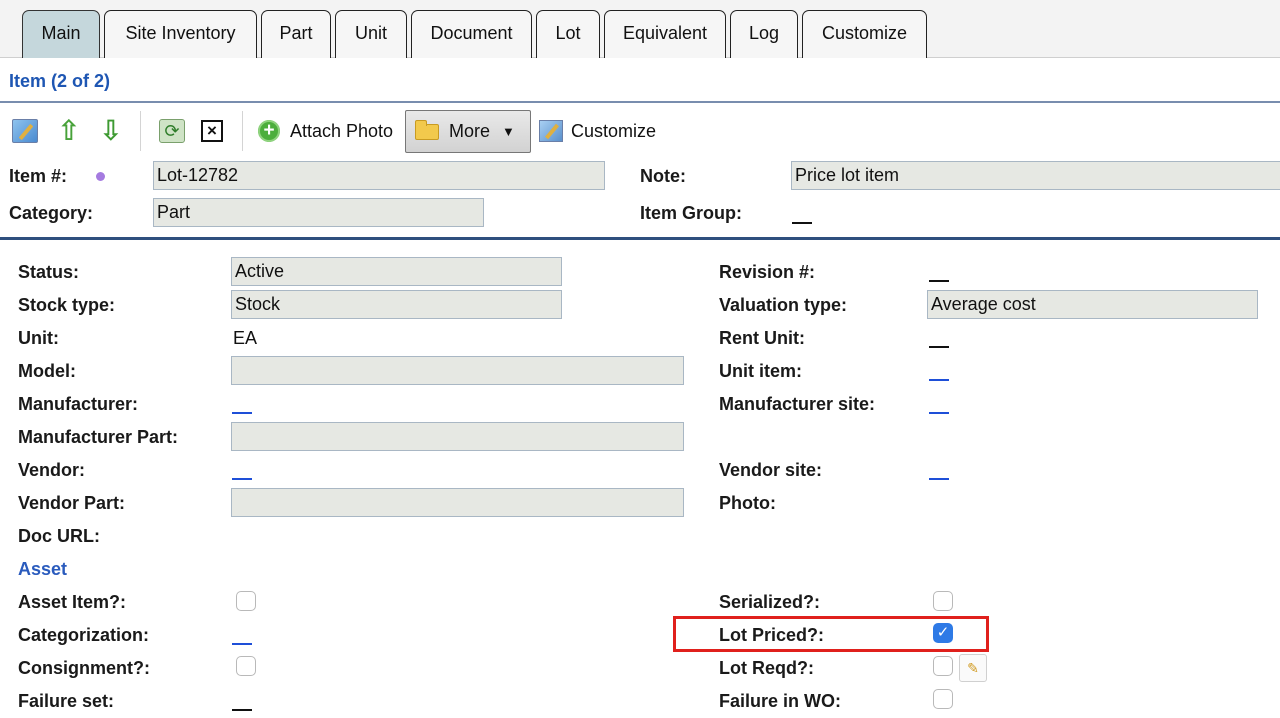 This screenshot has height=718, width=1280. I want to click on attach-photo-label: Attach Photo, so click(342, 130).